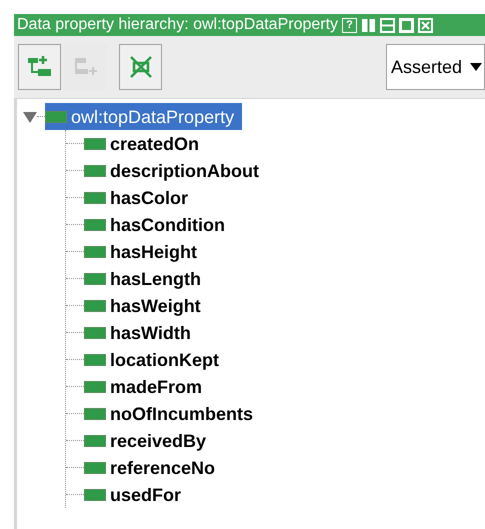 The width and height of the screenshot is (485, 529). What do you see at coordinates (426, 25) in the screenshot?
I see `close-icon` at bounding box center [426, 25].